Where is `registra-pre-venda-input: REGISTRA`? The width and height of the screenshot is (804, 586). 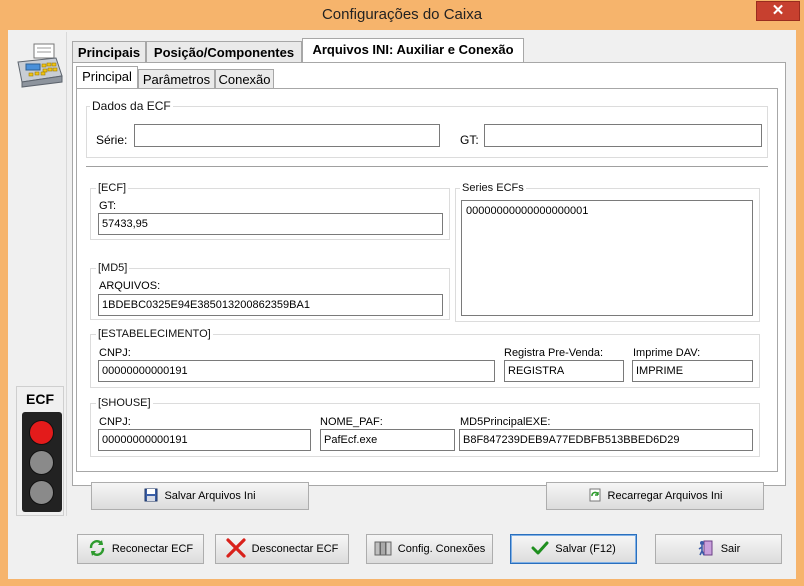 registra-pre-venda-input: REGISTRA is located at coordinates (564, 371).